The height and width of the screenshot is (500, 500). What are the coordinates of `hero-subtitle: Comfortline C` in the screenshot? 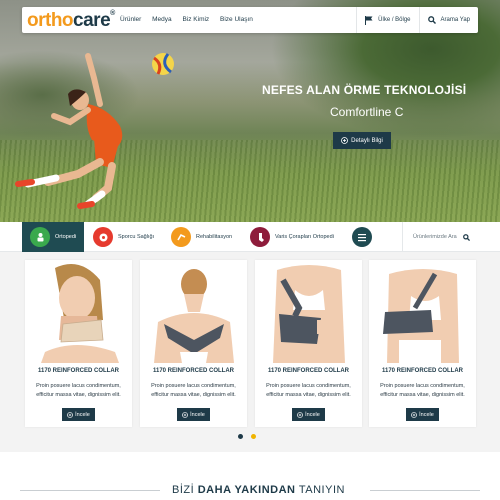 It's located at (367, 112).